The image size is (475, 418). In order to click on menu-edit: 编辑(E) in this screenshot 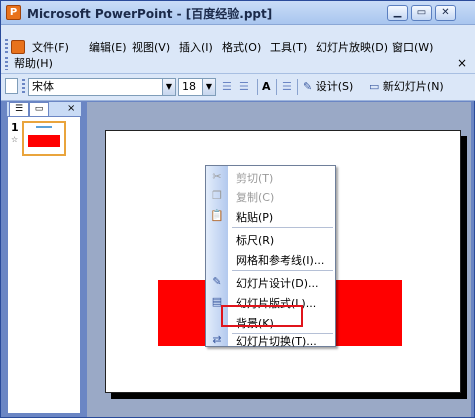, I will do `click(108, 47)`.